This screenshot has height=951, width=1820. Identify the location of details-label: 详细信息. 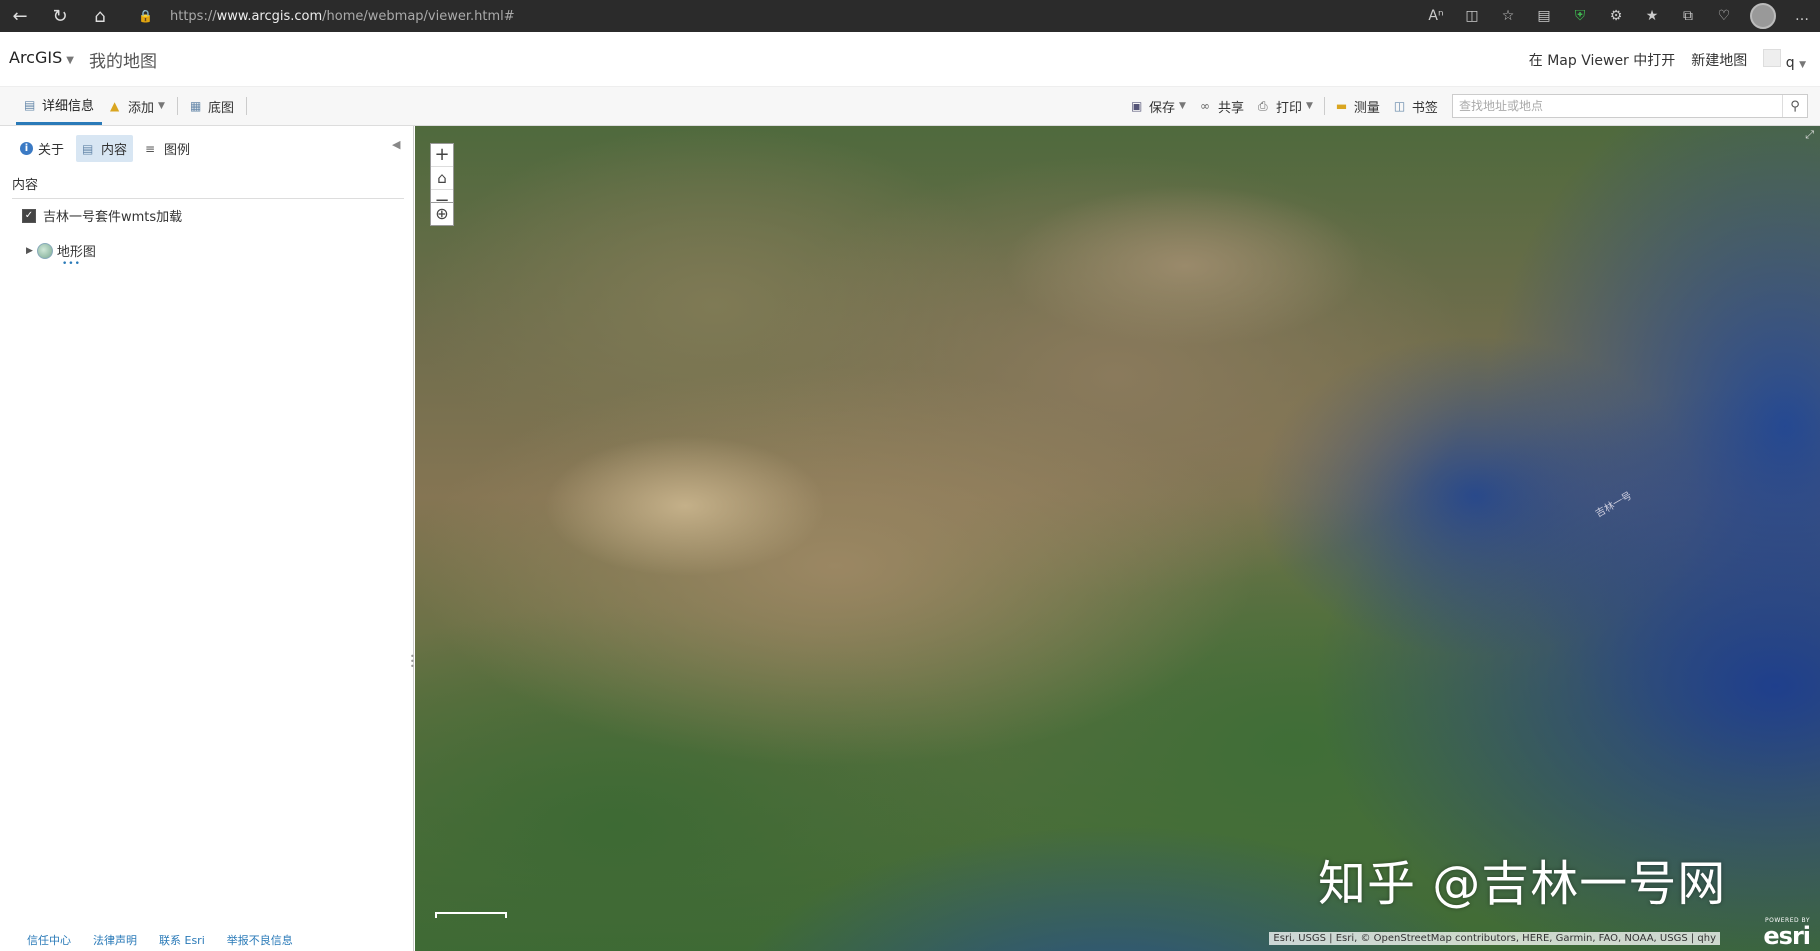
(68, 106).